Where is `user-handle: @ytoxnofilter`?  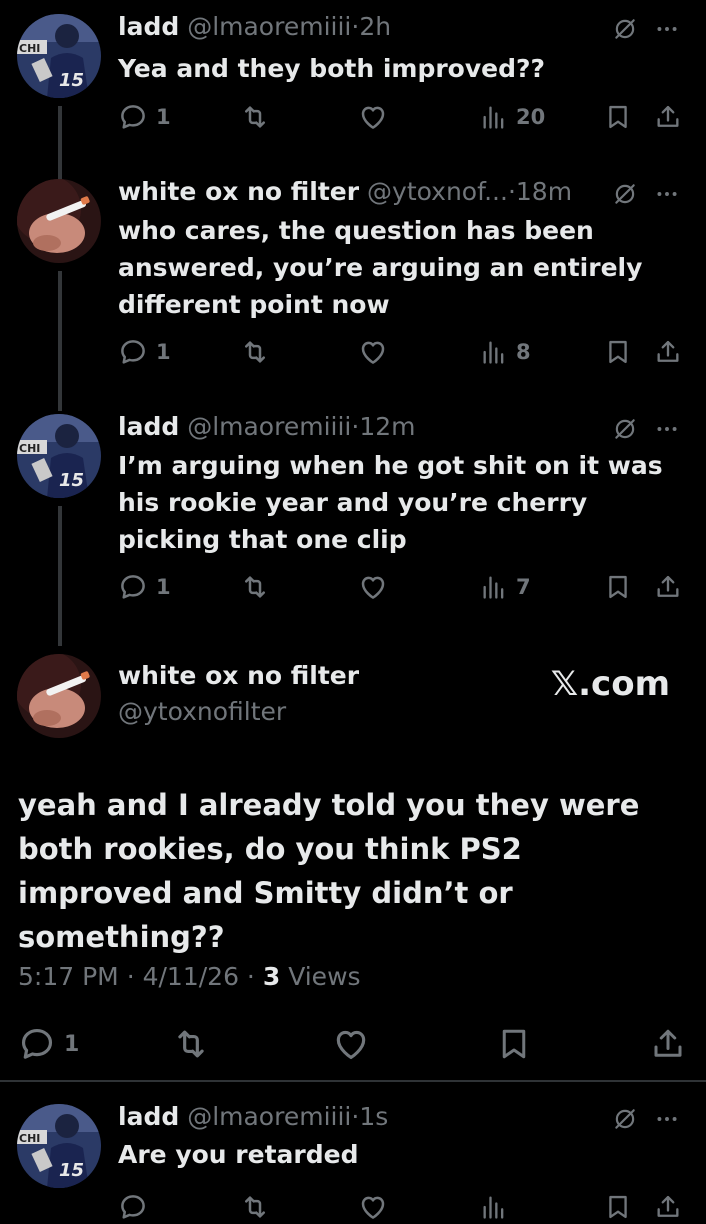
user-handle: @ytoxnofilter is located at coordinates (238, 712).